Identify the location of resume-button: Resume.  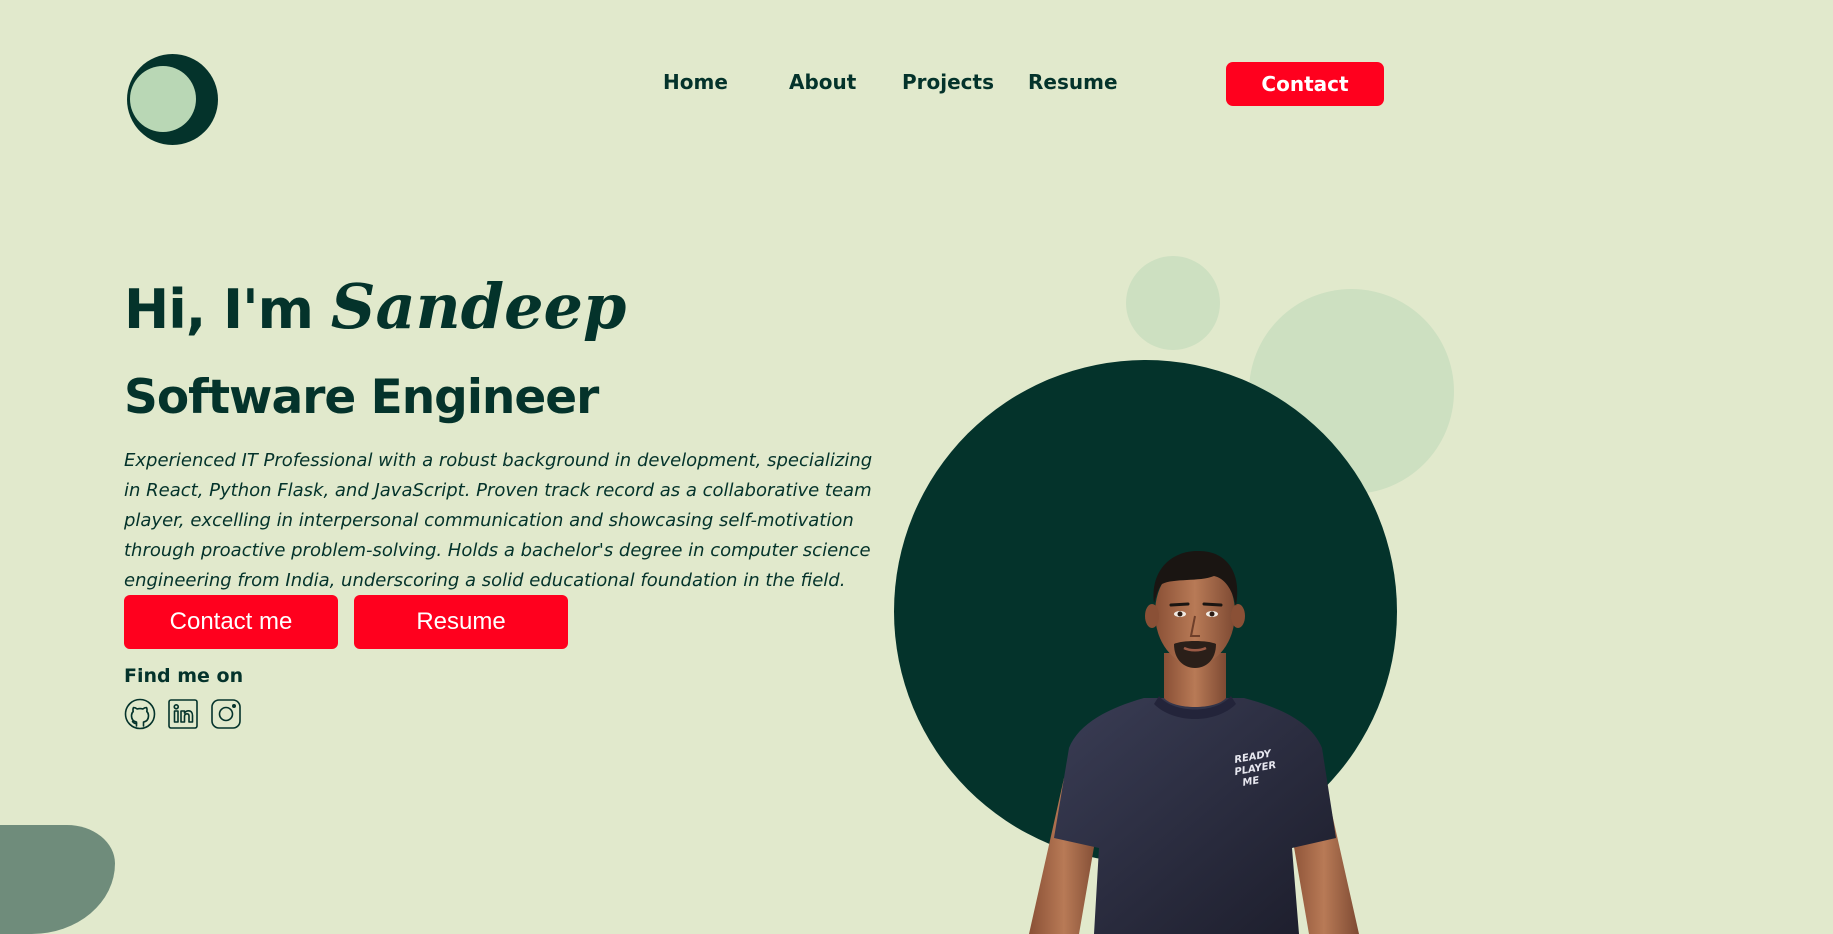
(461, 622).